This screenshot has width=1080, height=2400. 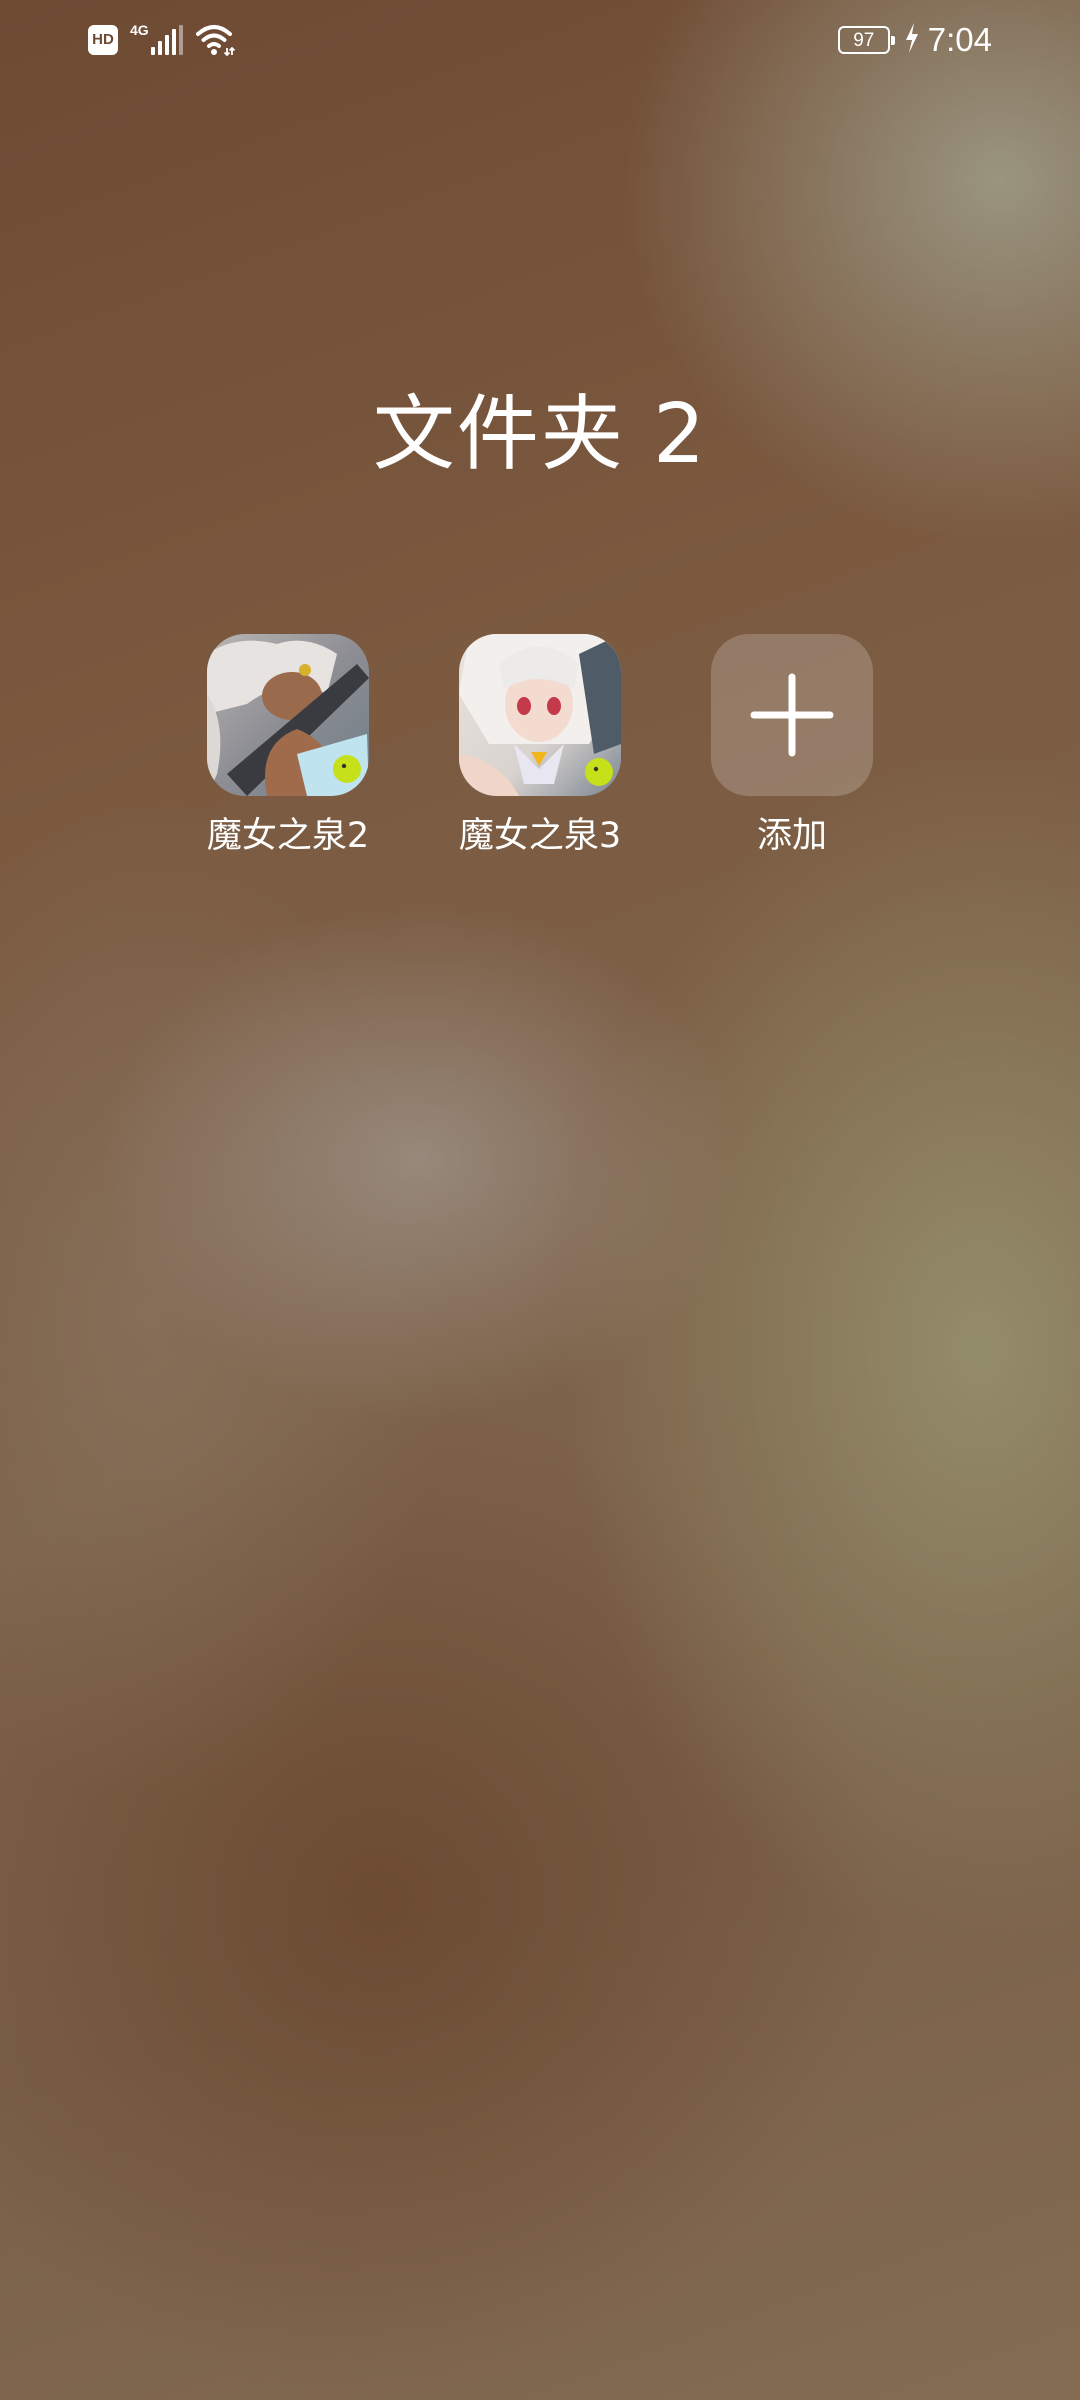 What do you see at coordinates (216, 40) in the screenshot?
I see `wifi-icon` at bounding box center [216, 40].